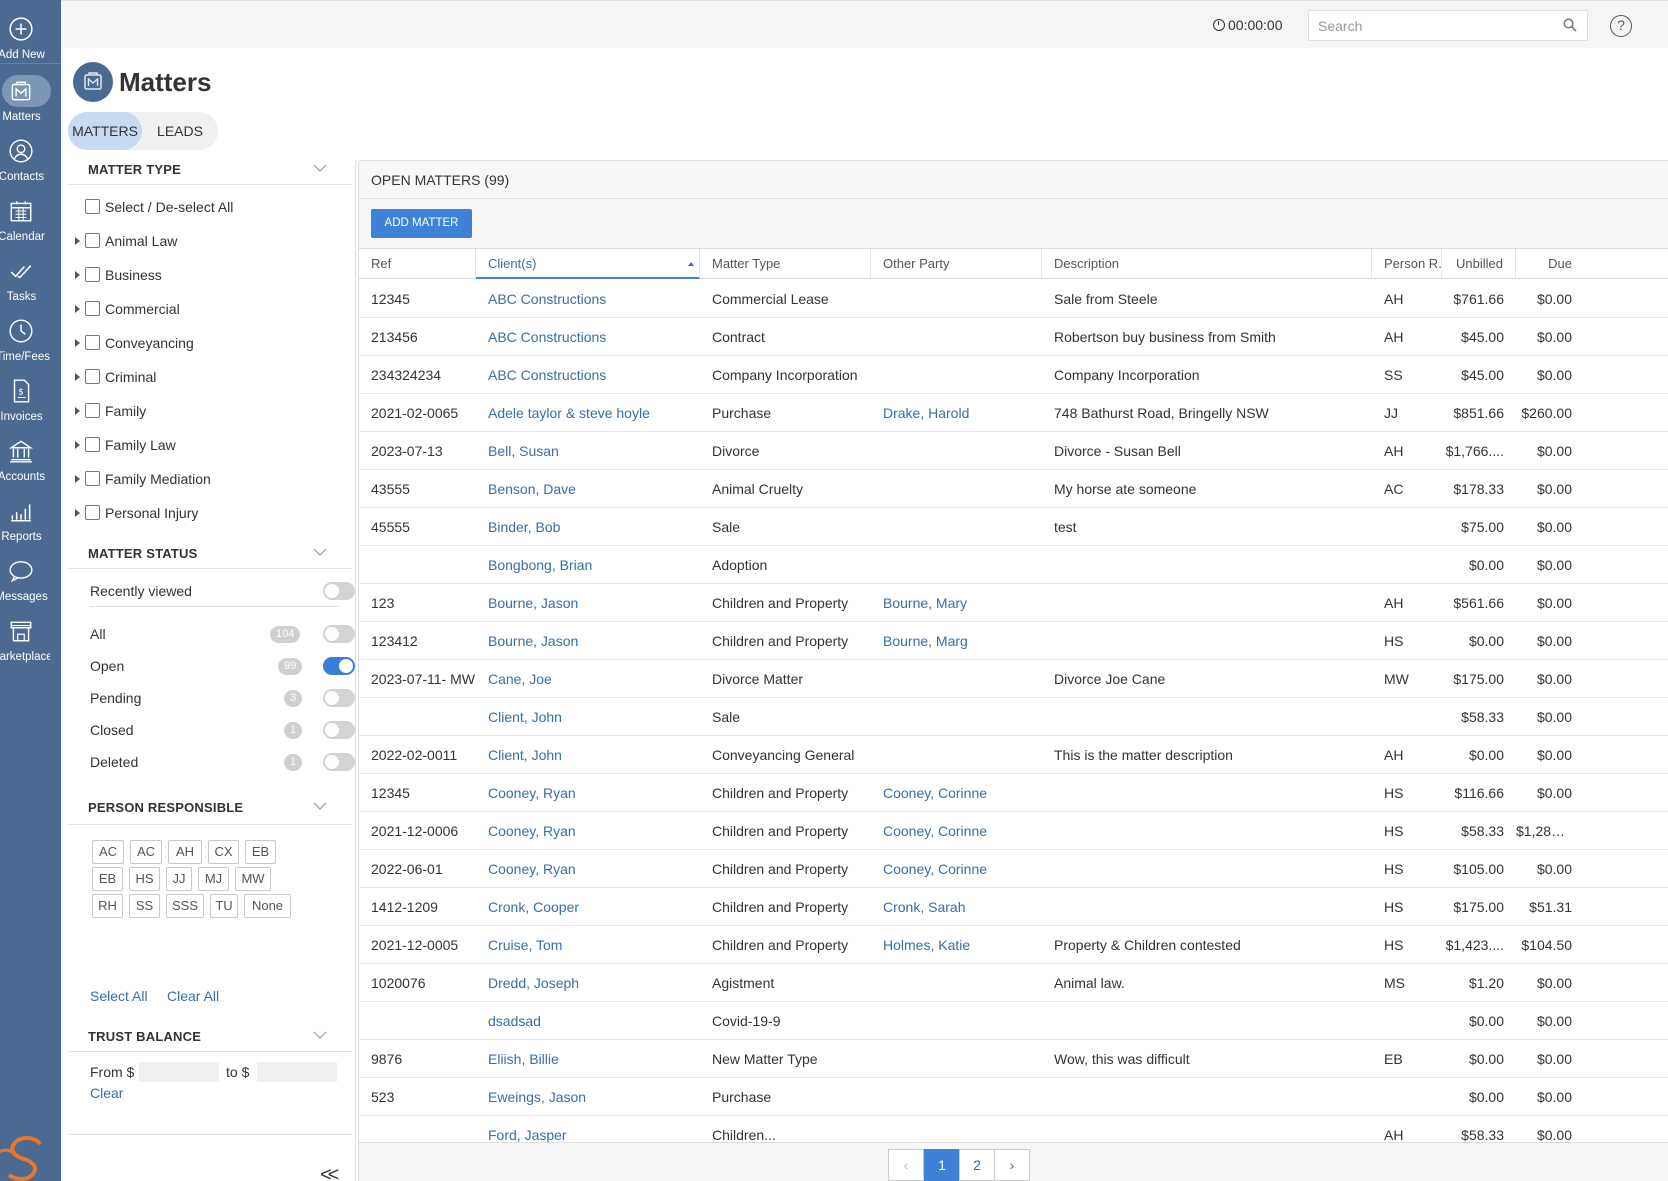 The height and width of the screenshot is (1181, 1668). What do you see at coordinates (956, 264) in the screenshot?
I see `column-header-other-party: Other Party` at bounding box center [956, 264].